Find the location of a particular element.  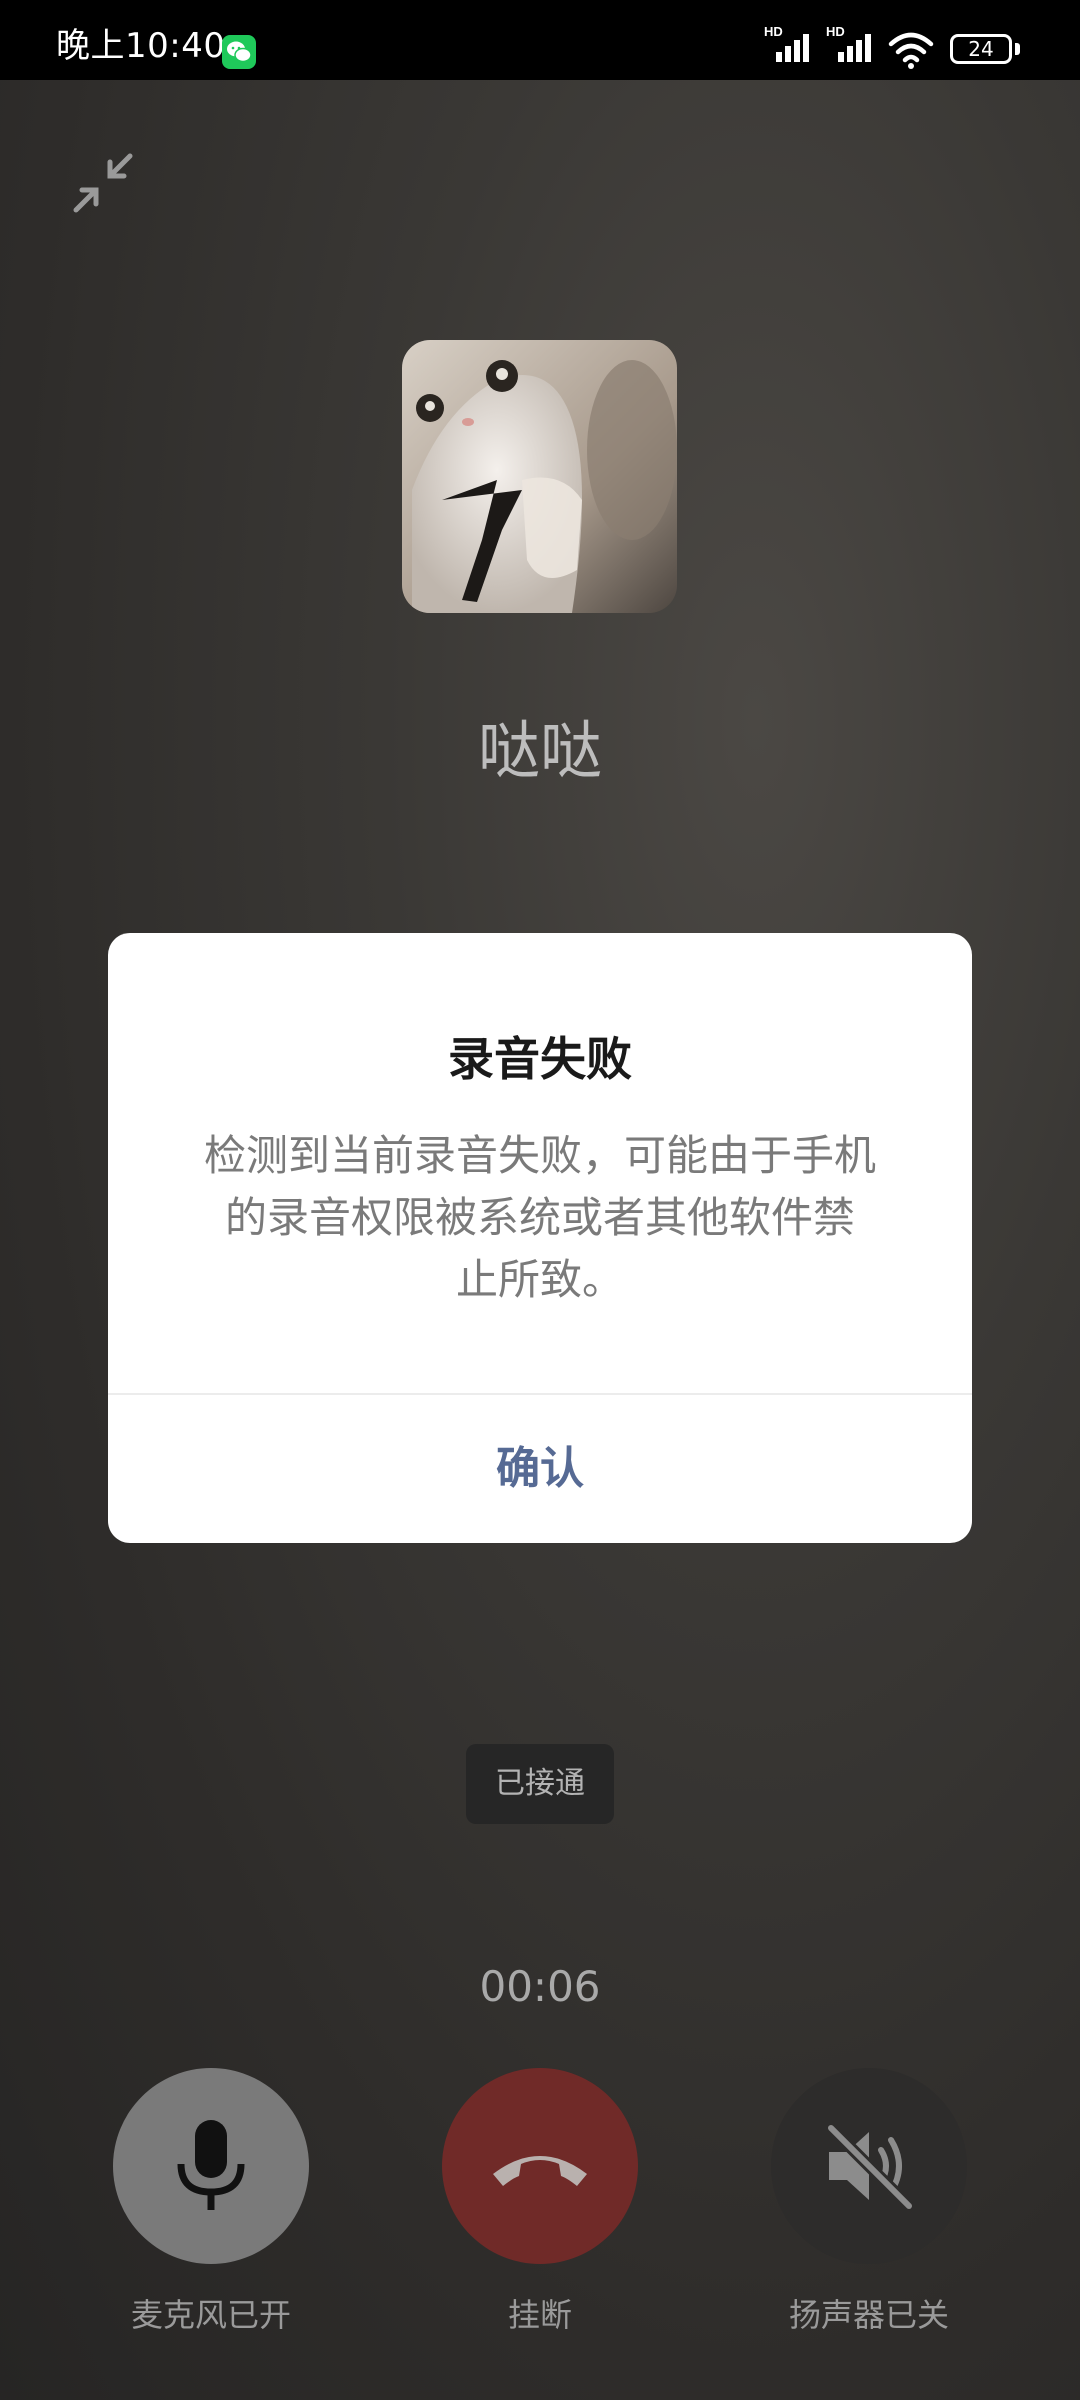

wifi-icon is located at coordinates (911, 50).